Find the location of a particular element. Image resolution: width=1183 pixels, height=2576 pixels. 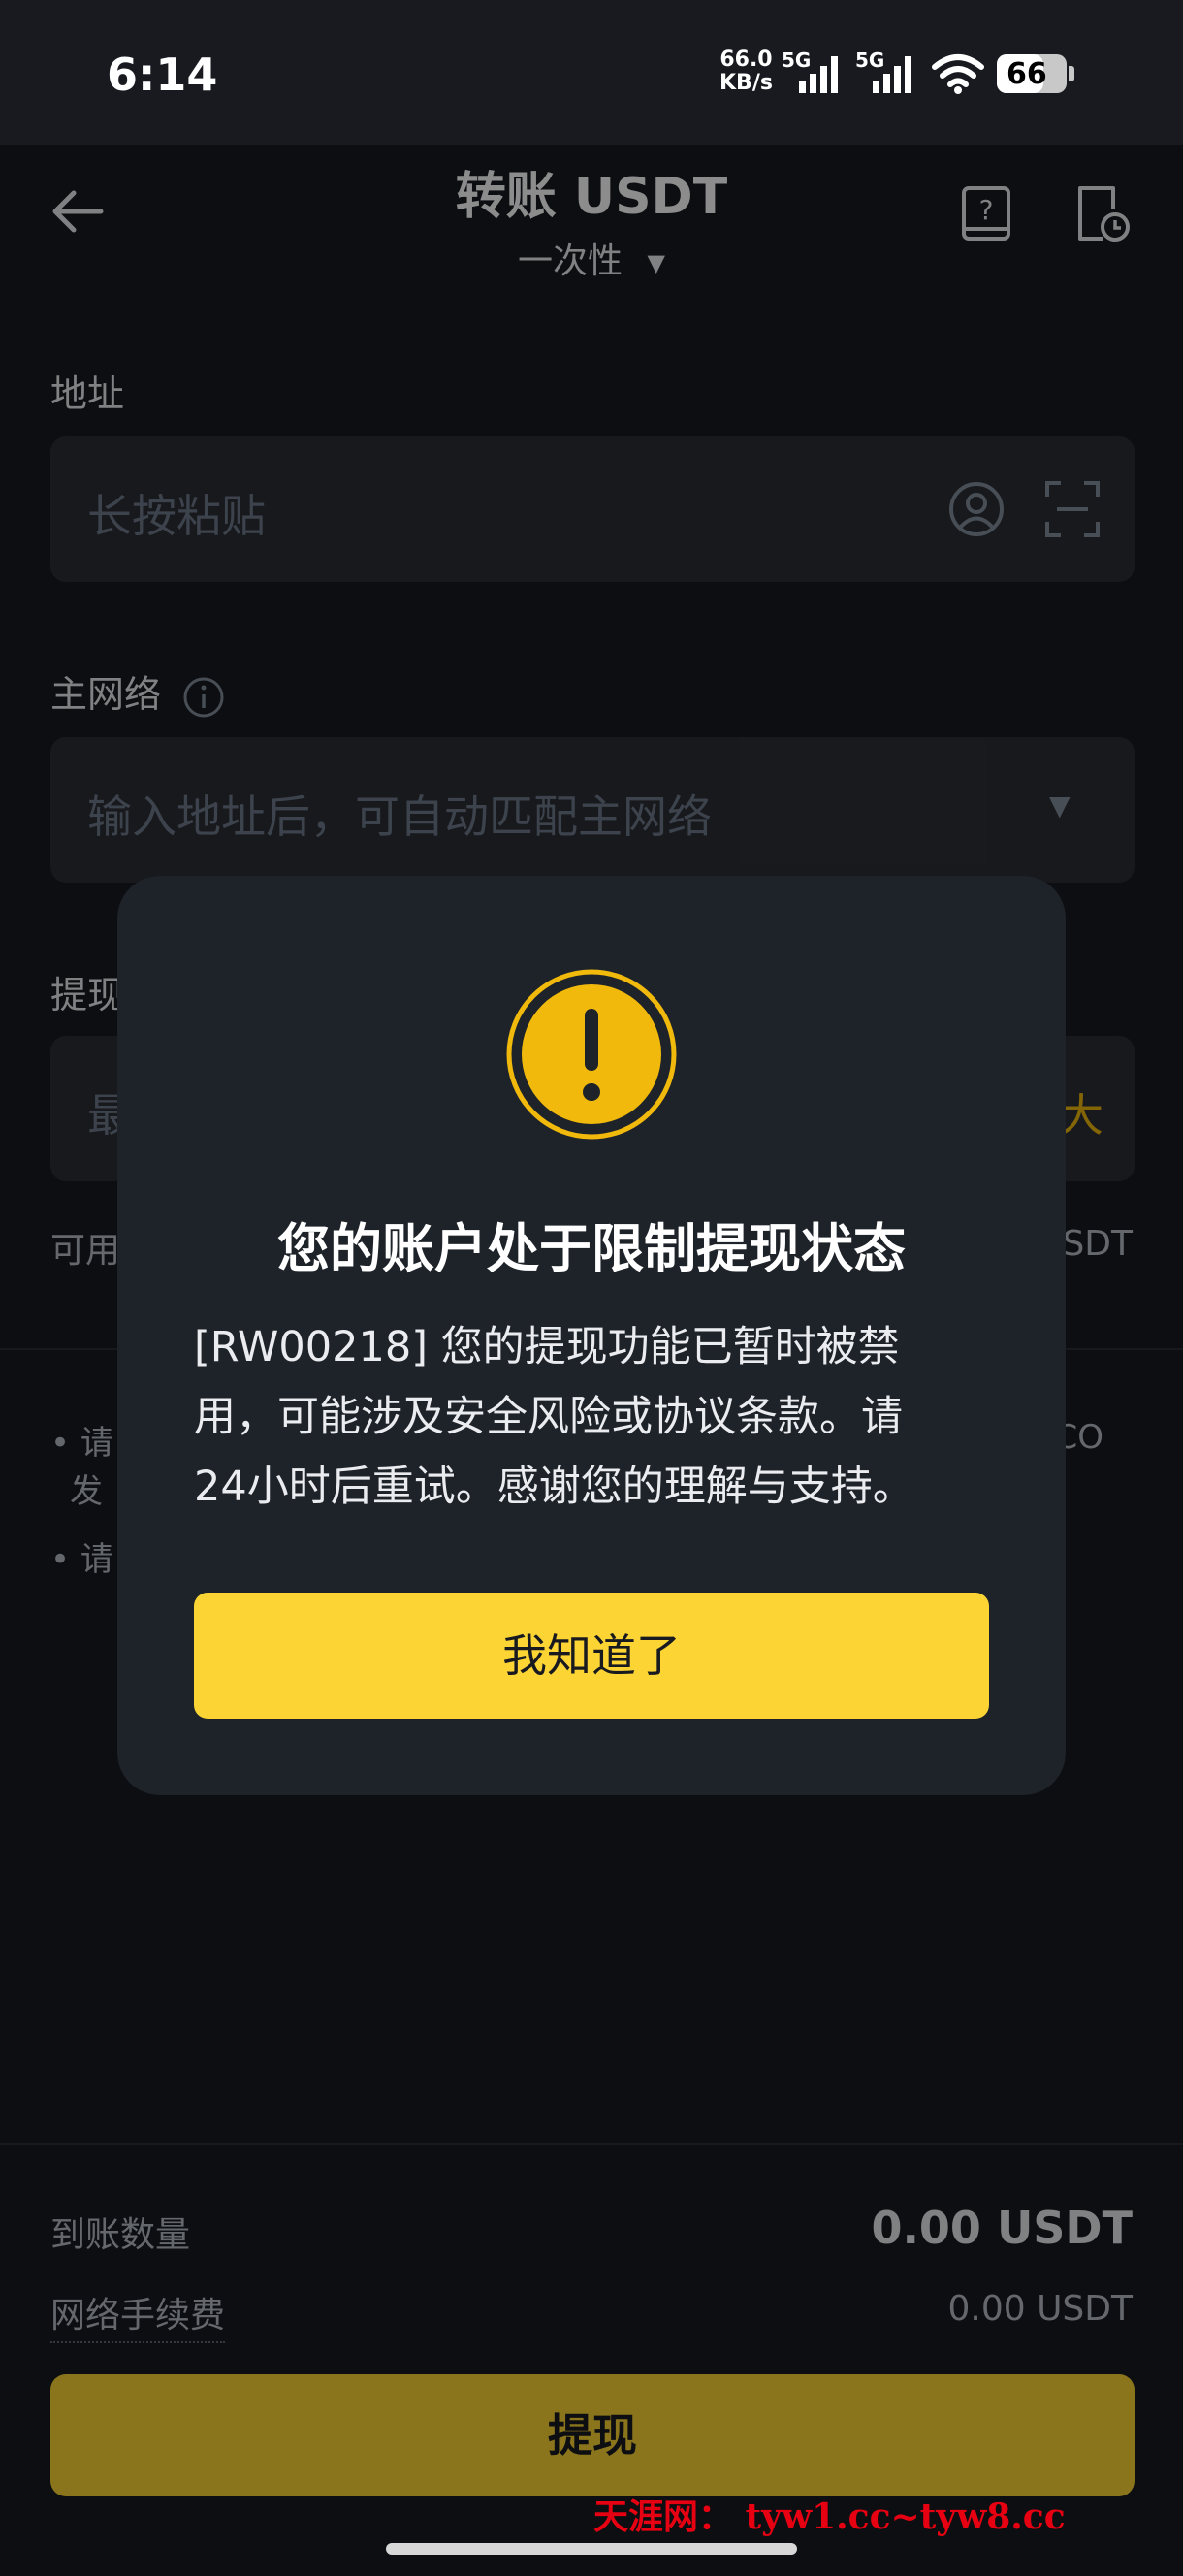

battery-level: 66 is located at coordinates (1027, 74).